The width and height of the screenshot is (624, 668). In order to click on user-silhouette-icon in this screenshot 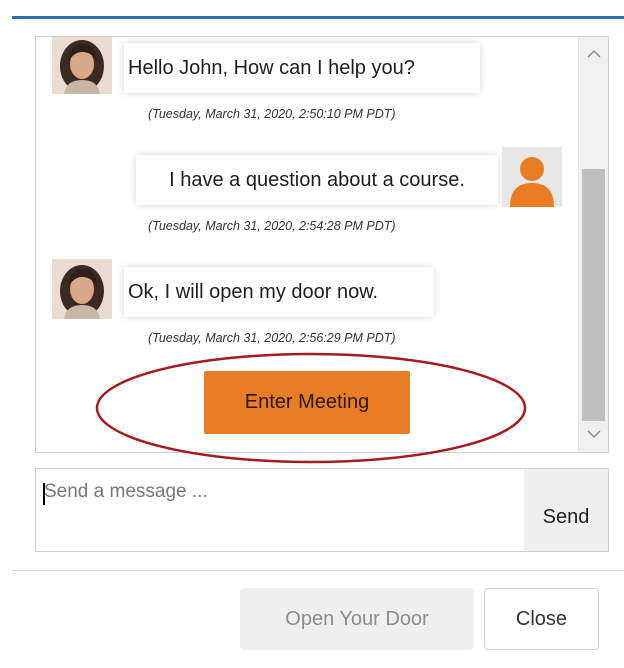, I will do `click(532, 177)`.